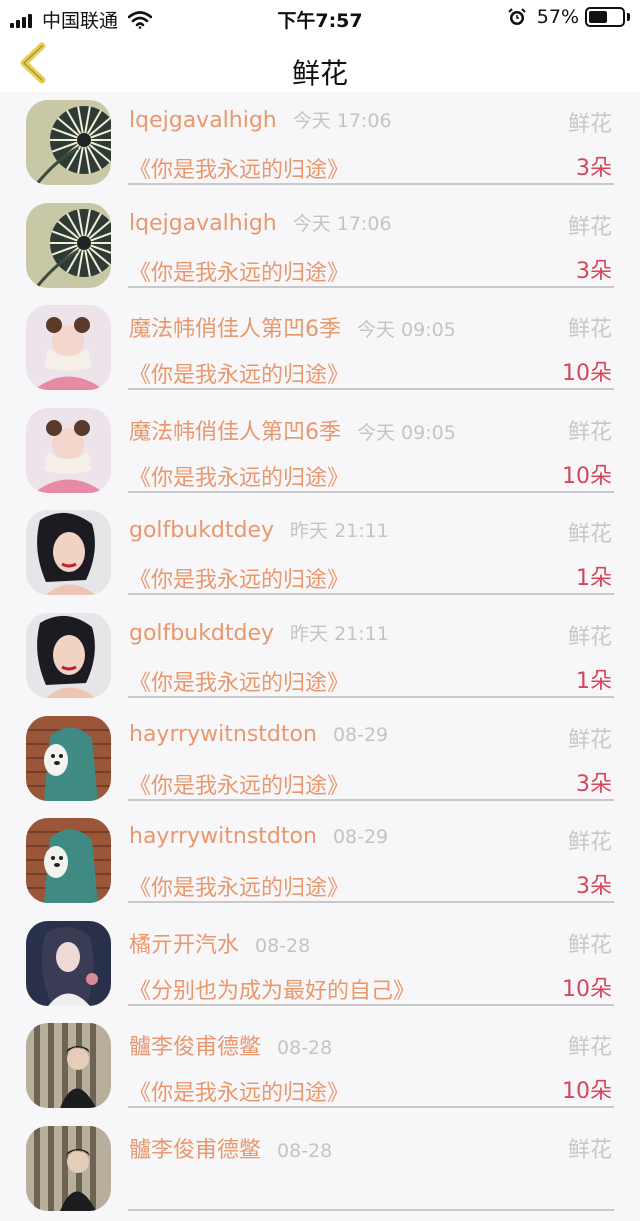  Describe the element at coordinates (320, 1066) in the screenshot. I see `list-item: 髗李俊甫德鳖 08-28 鲜花 《你是我永远的归途》 10朵` at that location.